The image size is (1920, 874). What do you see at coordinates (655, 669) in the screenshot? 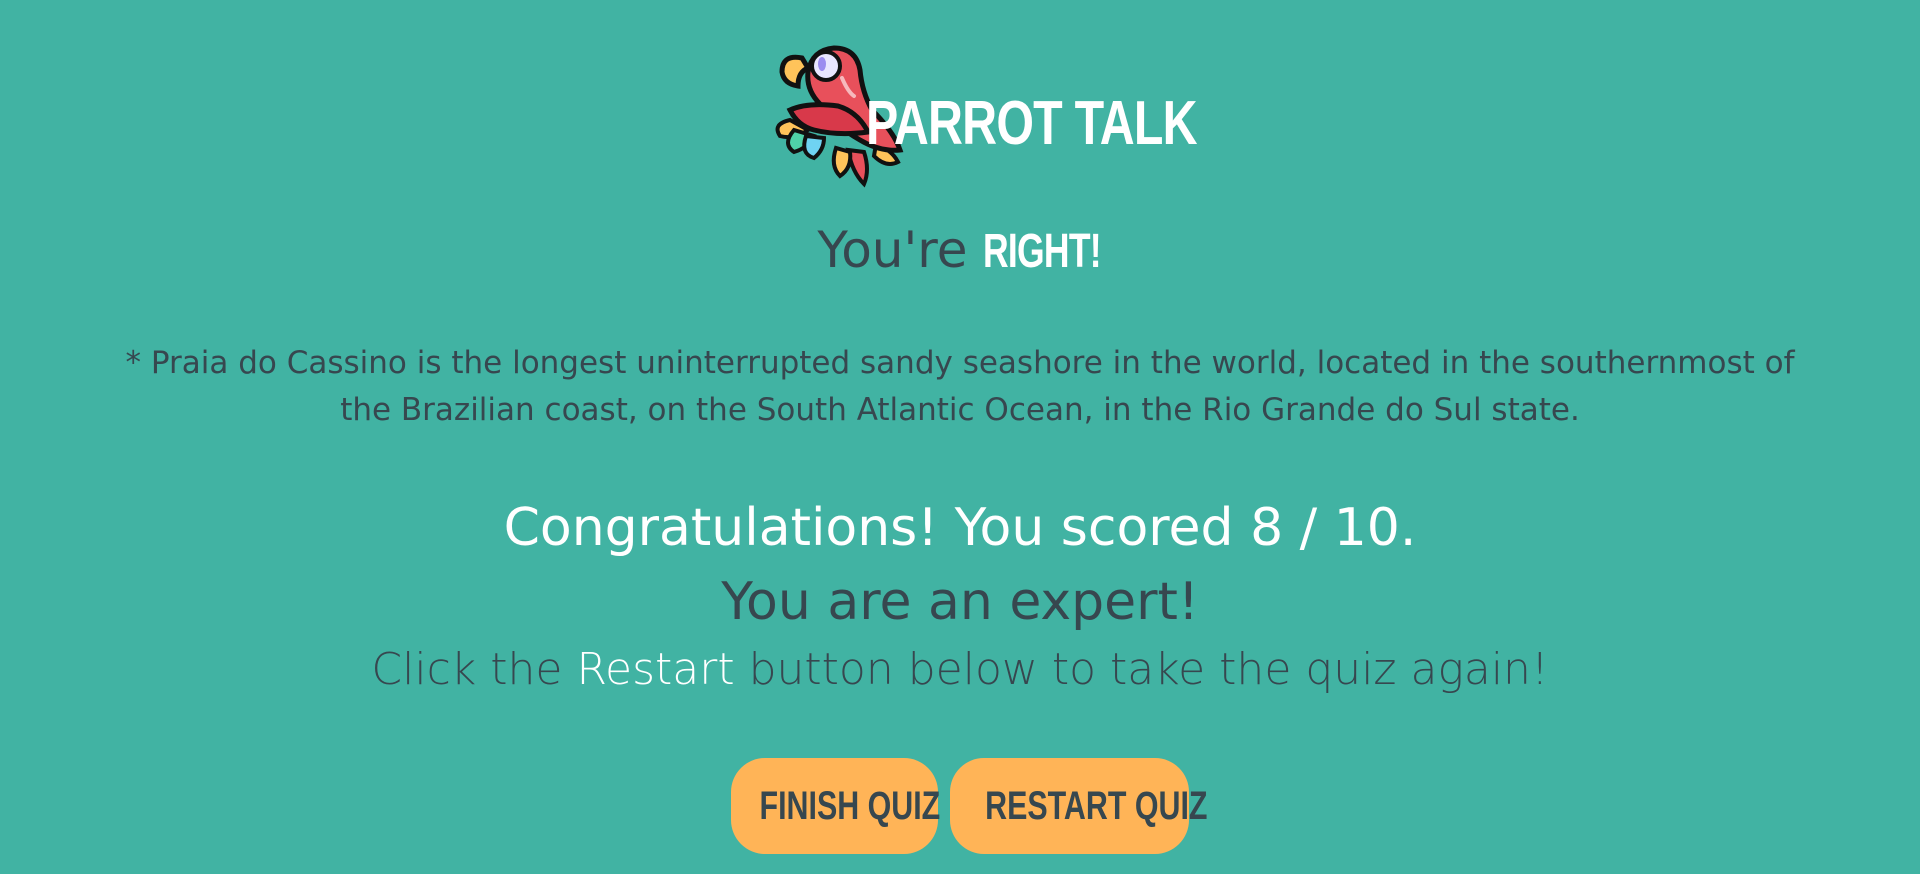
I see `hint-highlight: Restart` at bounding box center [655, 669].